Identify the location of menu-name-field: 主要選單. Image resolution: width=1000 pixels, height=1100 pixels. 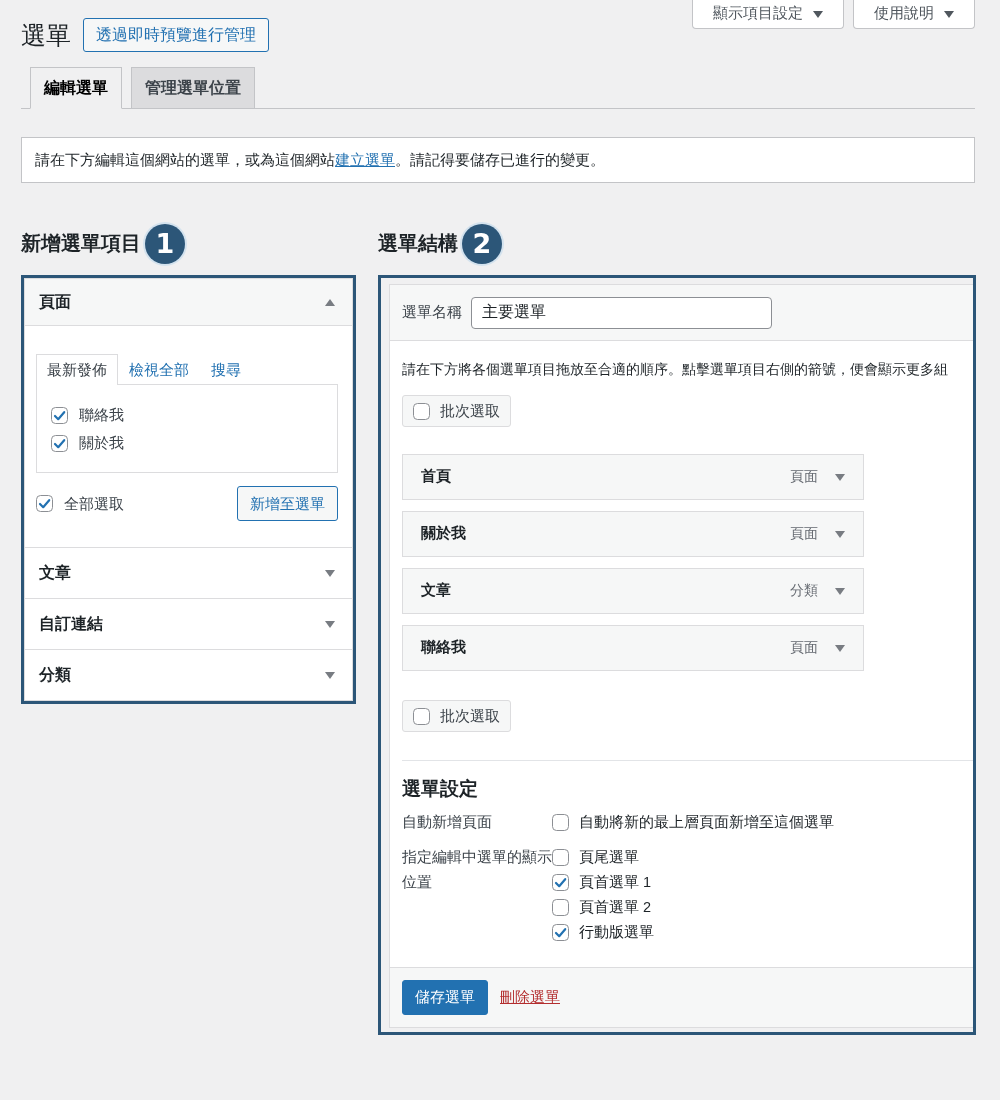
(621, 312).